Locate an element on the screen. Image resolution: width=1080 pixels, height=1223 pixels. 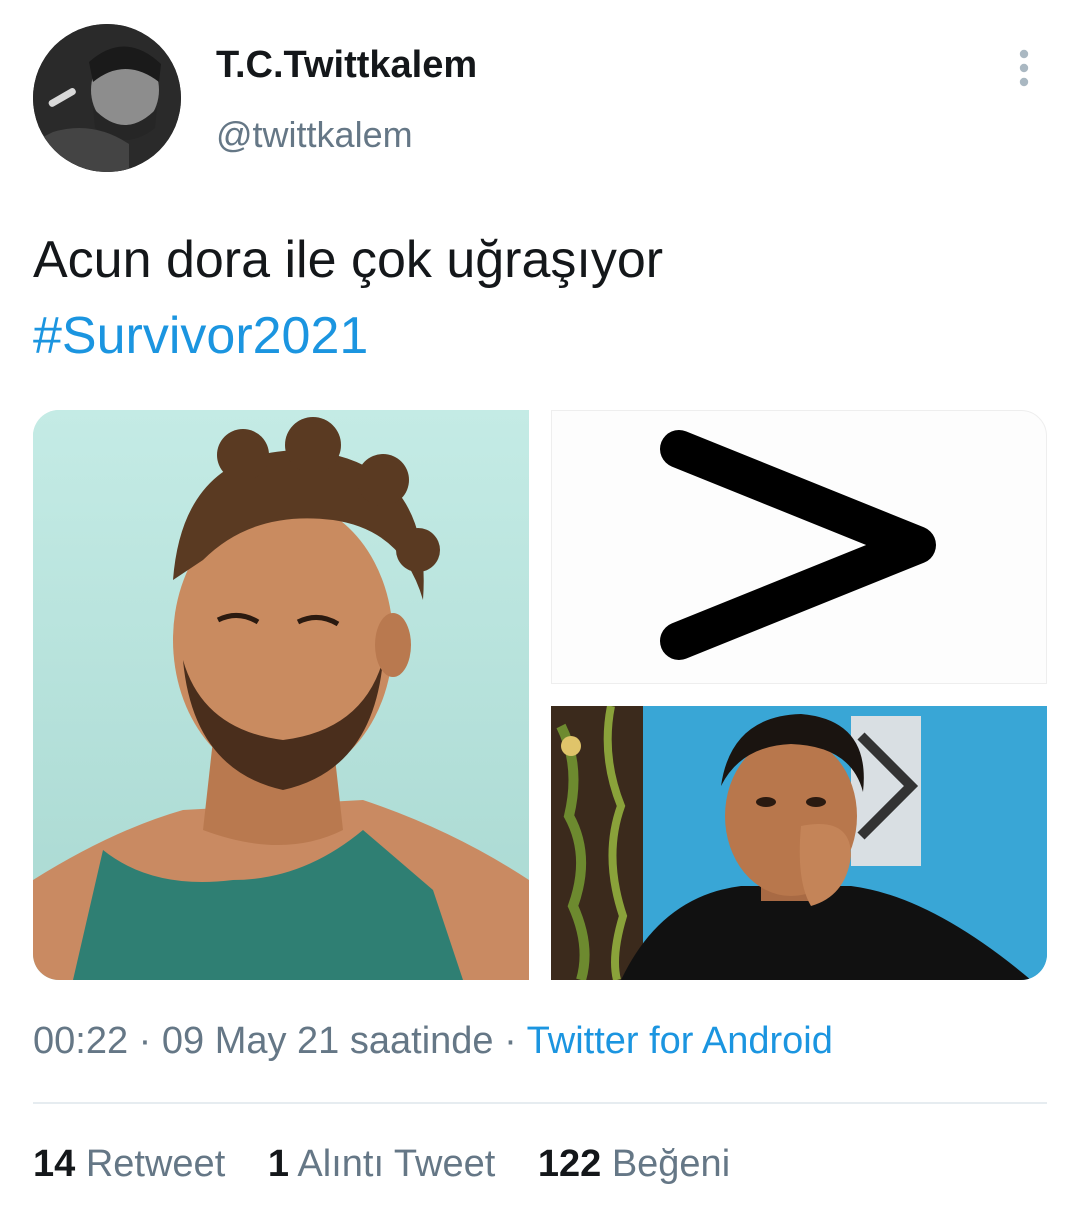
tweet-source-link: Twitter for Android is located at coordinates (680, 1041).